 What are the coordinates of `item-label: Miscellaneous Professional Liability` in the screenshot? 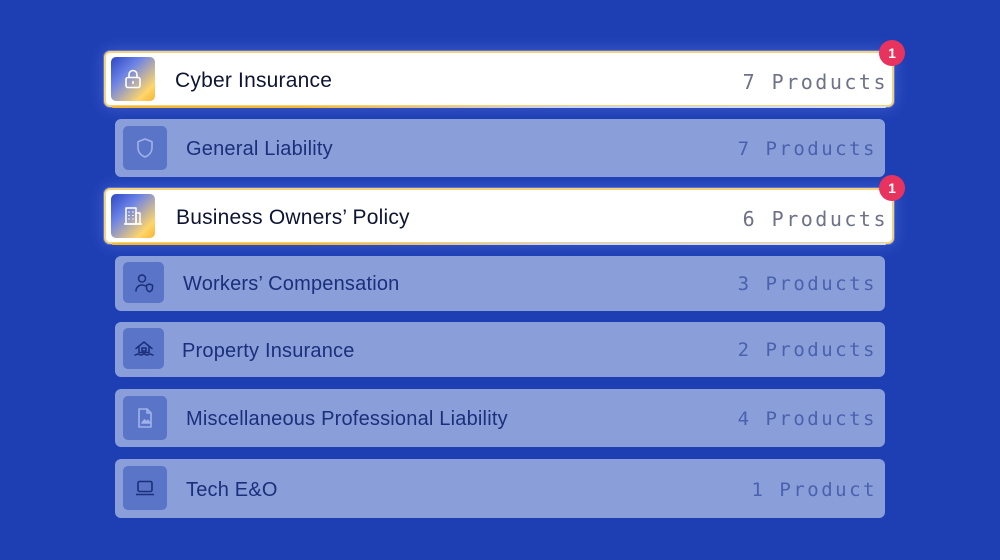 It's located at (347, 419).